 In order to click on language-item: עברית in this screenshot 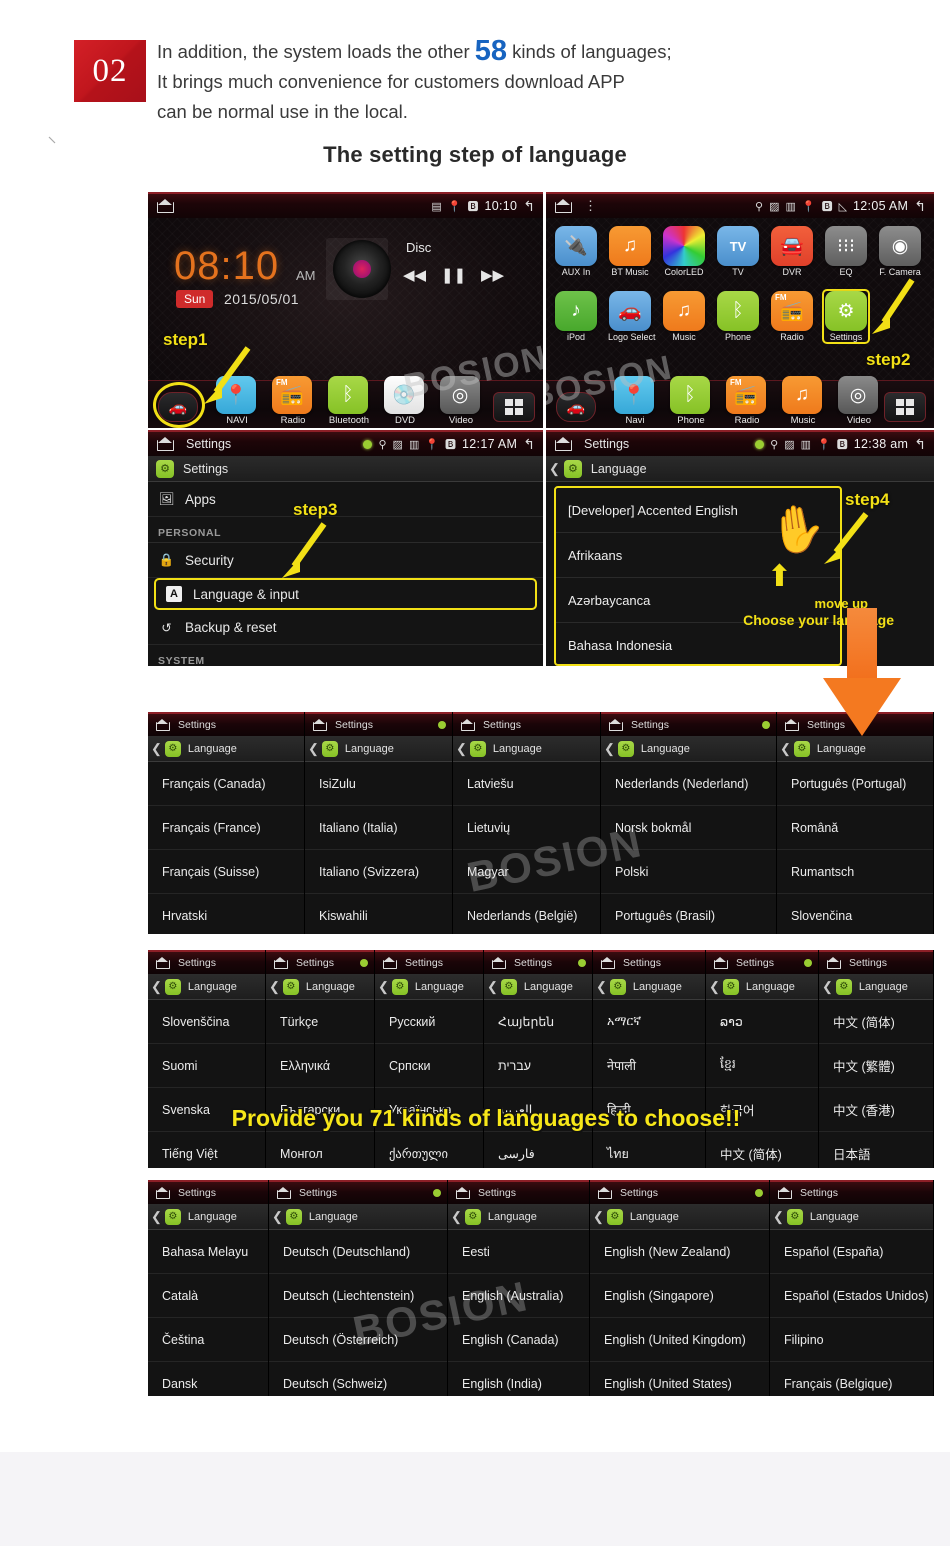, I will do `click(538, 1066)`.